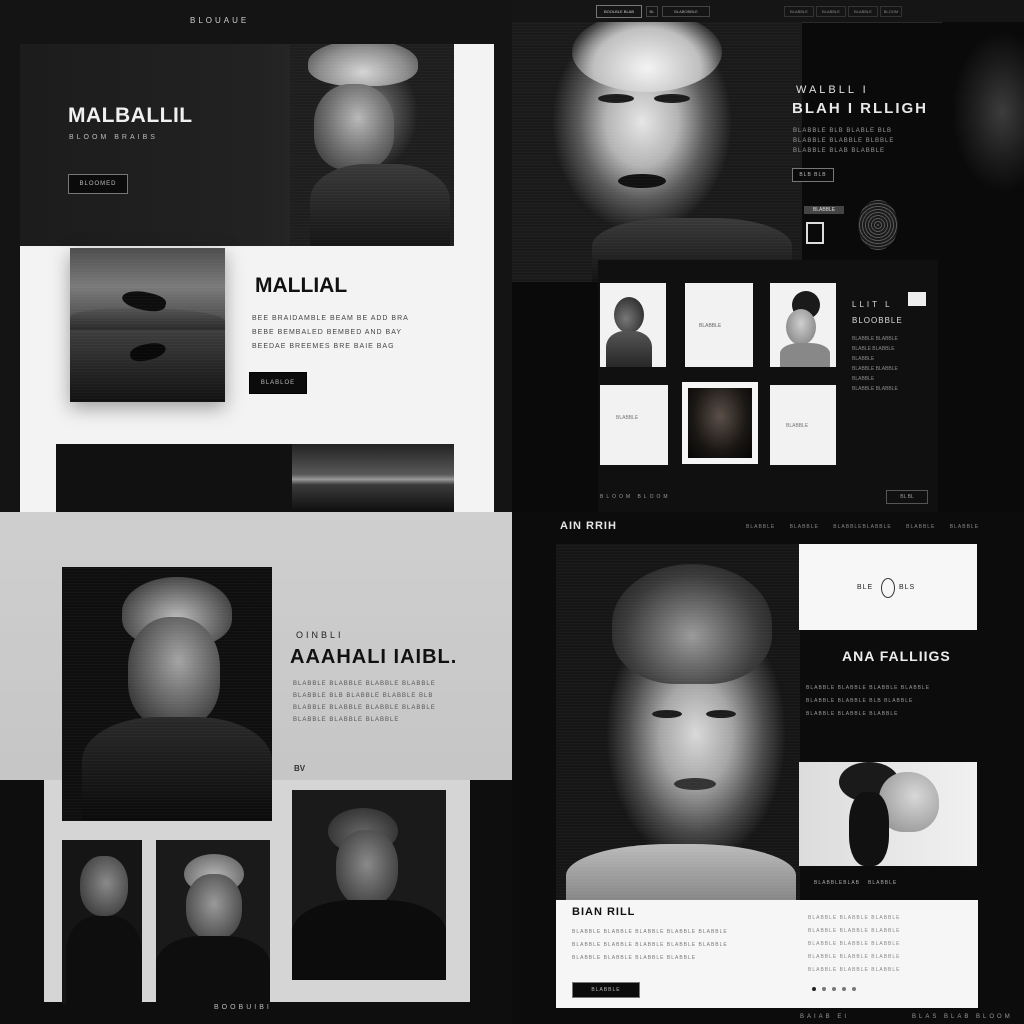  What do you see at coordinates (686, 11) in the screenshot?
I see `nav-item: BLABOBBLE` at bounding box center [686, 11].